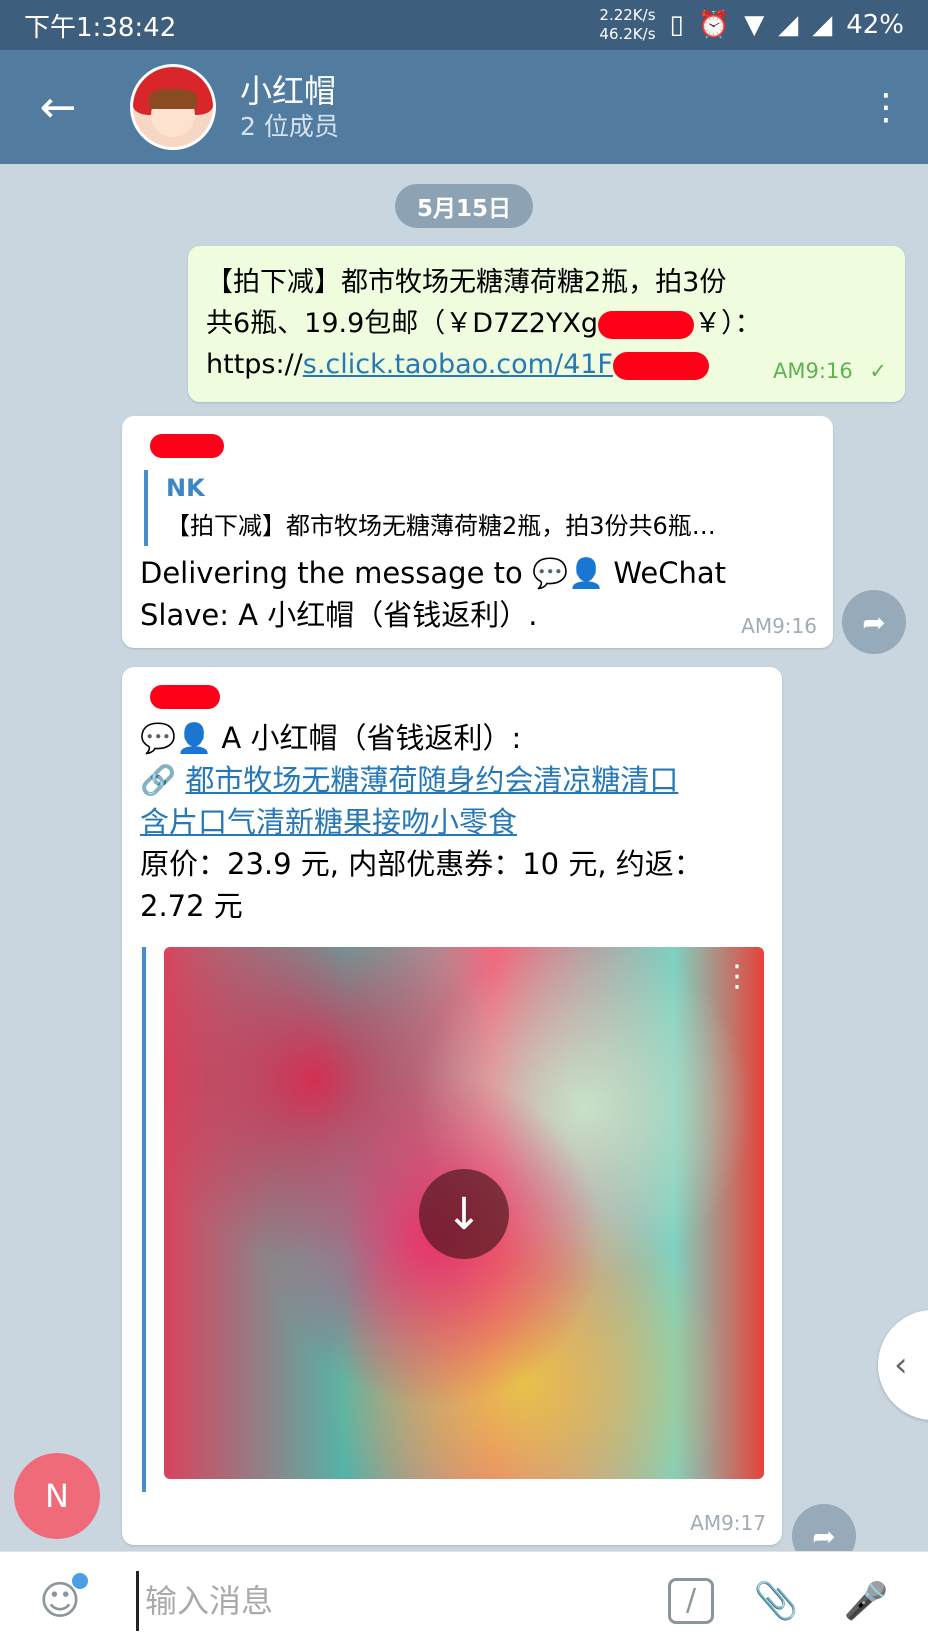  Describe the element at coordinates (464, 25) in the screenshot. I see `status-bar: 下午1:38:42 2.22K/s 46.2K/s ▯ ⏰ ▼ ◢ ◢ 42%` at that location.